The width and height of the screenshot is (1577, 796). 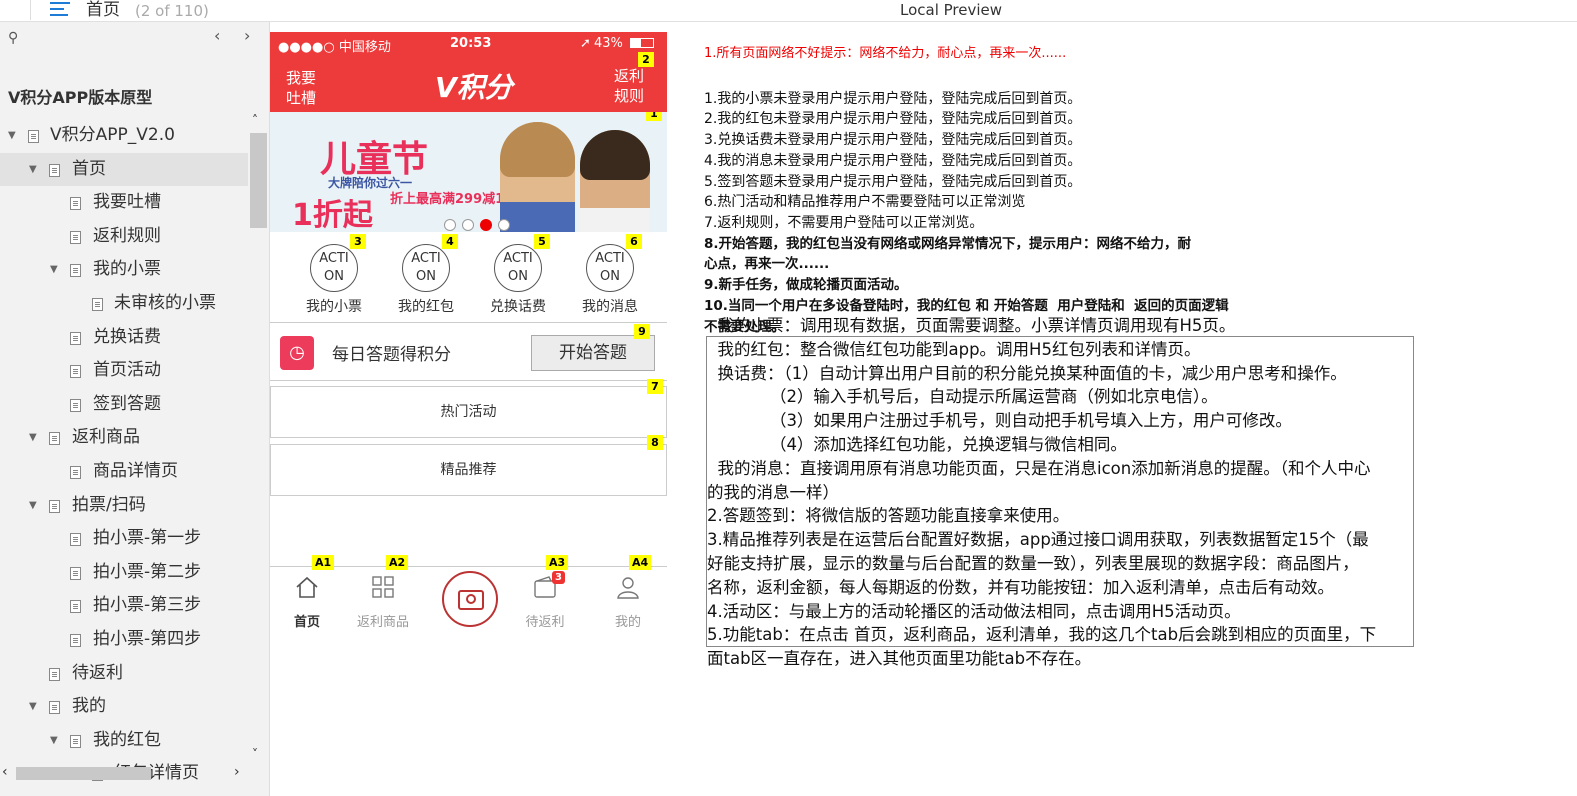 I want to click on tree-item: 拍小票-第二步, so click(x=124, y=573).